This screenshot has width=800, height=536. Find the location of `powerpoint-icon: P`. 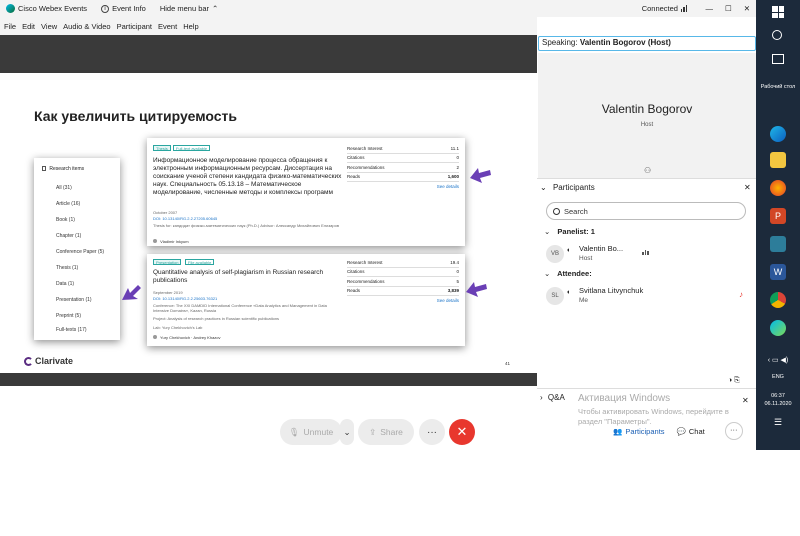

powerpoint-icon: P is located at coordinates (778, 216).